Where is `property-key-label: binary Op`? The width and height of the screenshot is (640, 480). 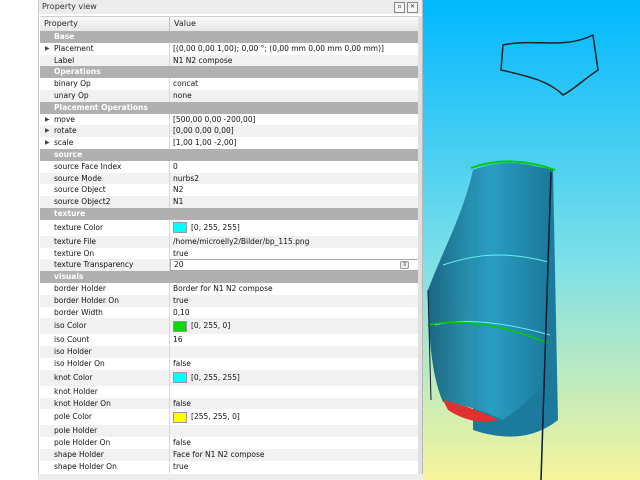 property-key-label: binary Op is located at coordinates (72, 84).